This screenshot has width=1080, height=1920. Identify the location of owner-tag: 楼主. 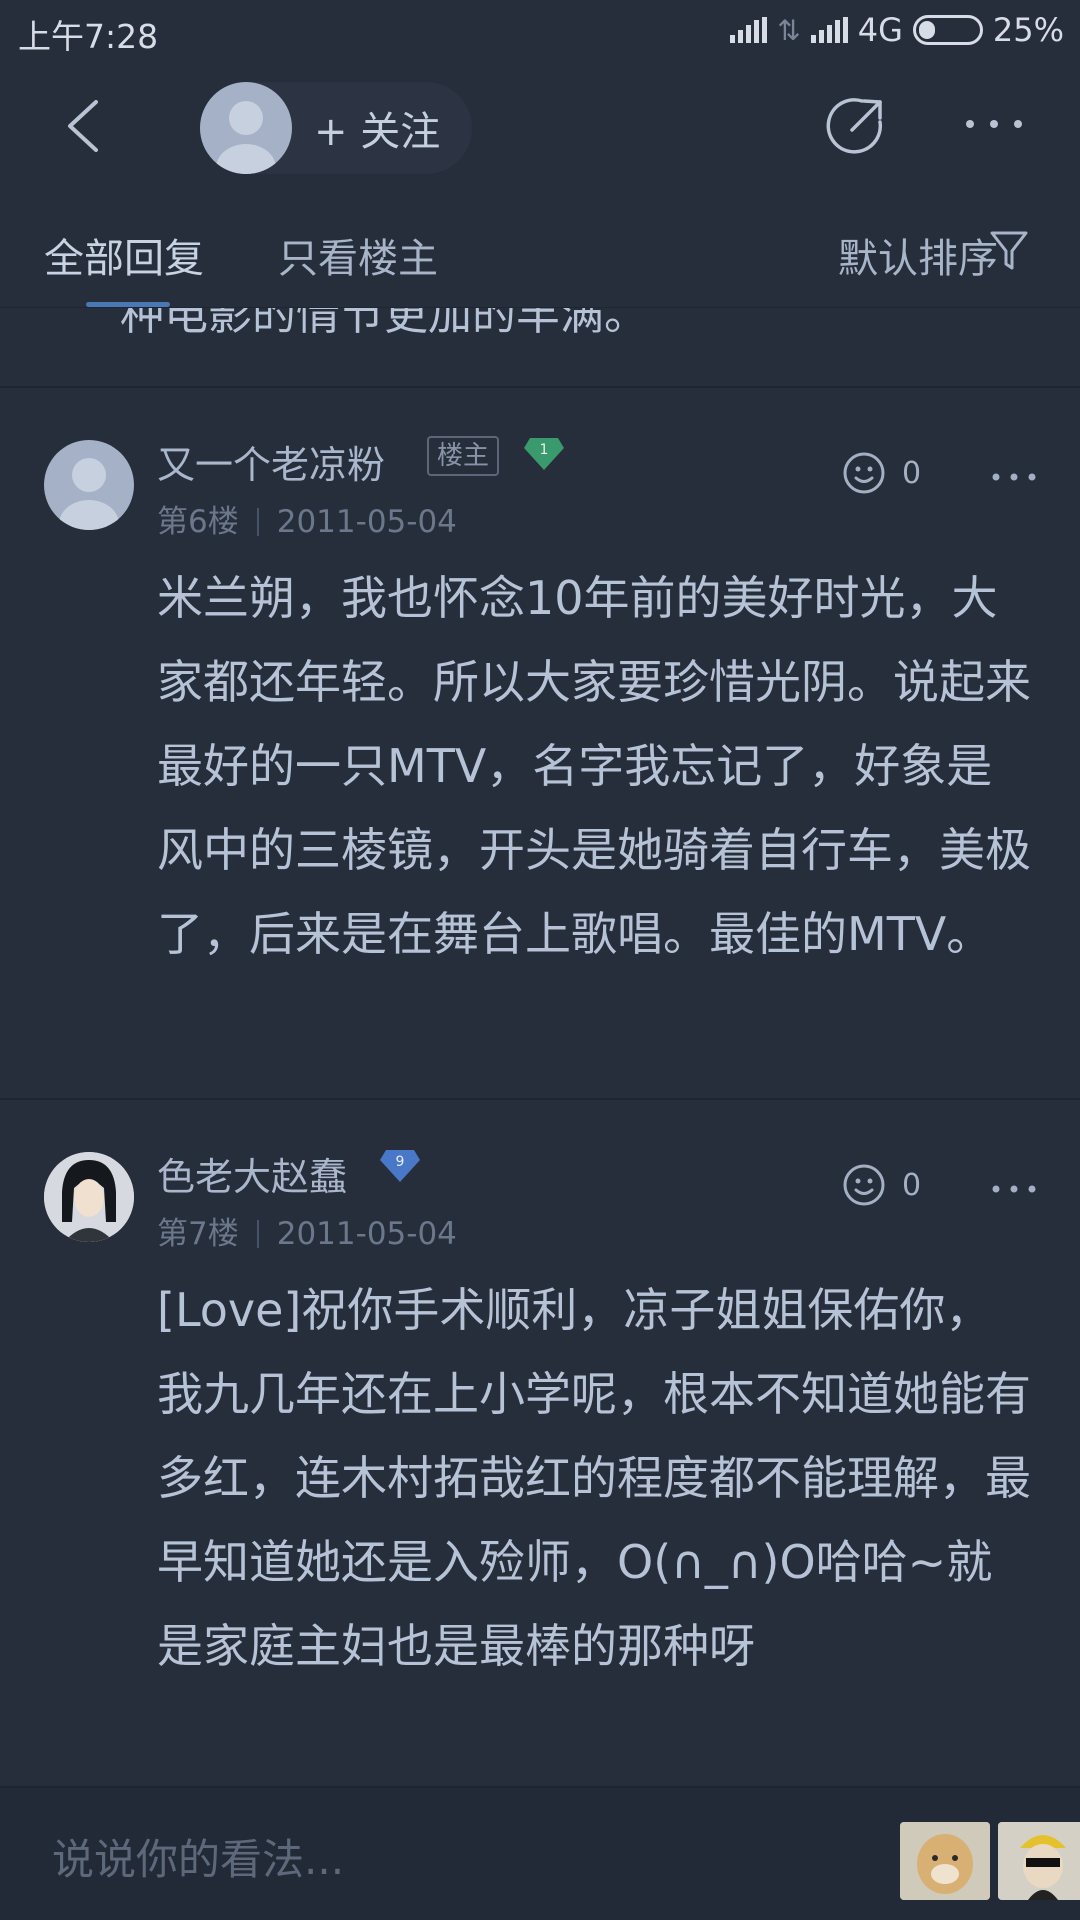
(463, 456).